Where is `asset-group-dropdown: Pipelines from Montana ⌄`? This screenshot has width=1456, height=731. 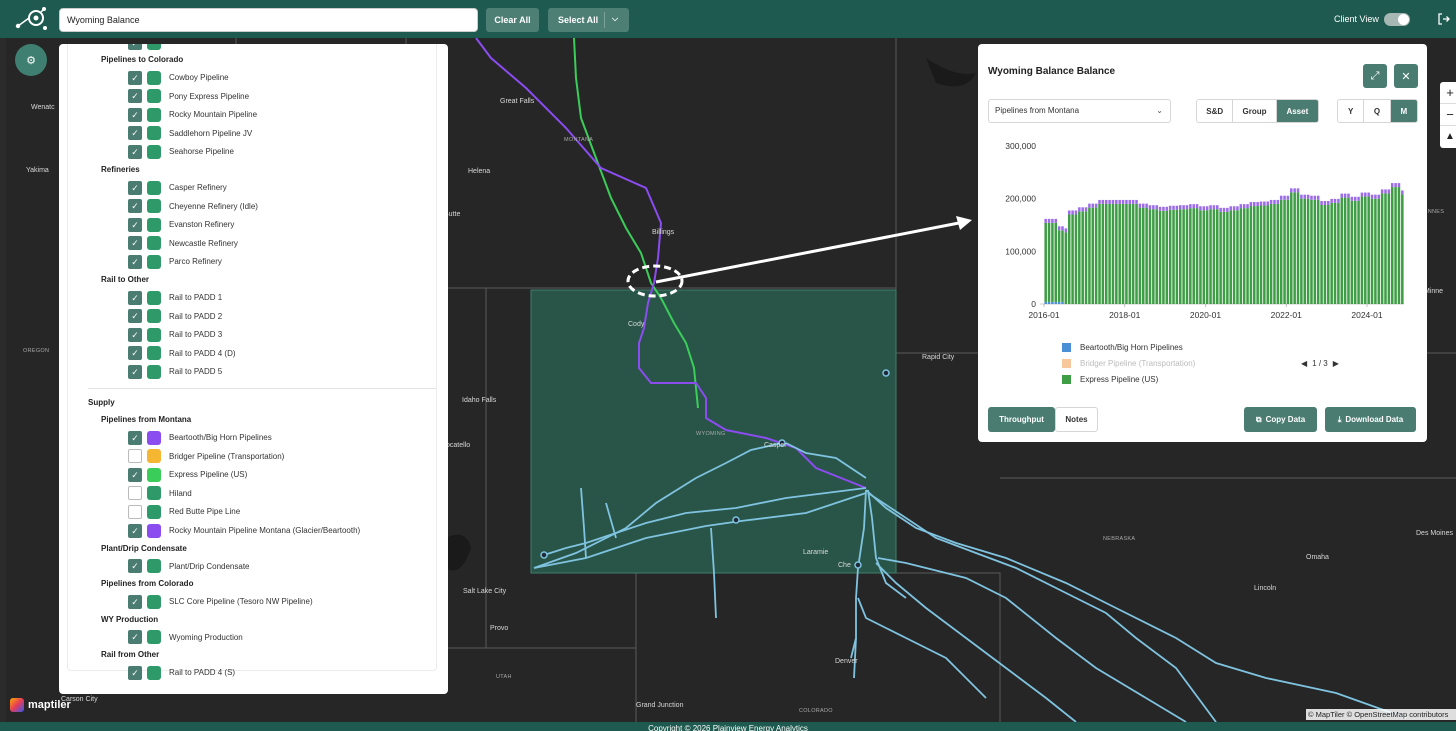
asset-group-dropdown: Pipelines from Montana ⌄ is located at coordinates (1079, 111).